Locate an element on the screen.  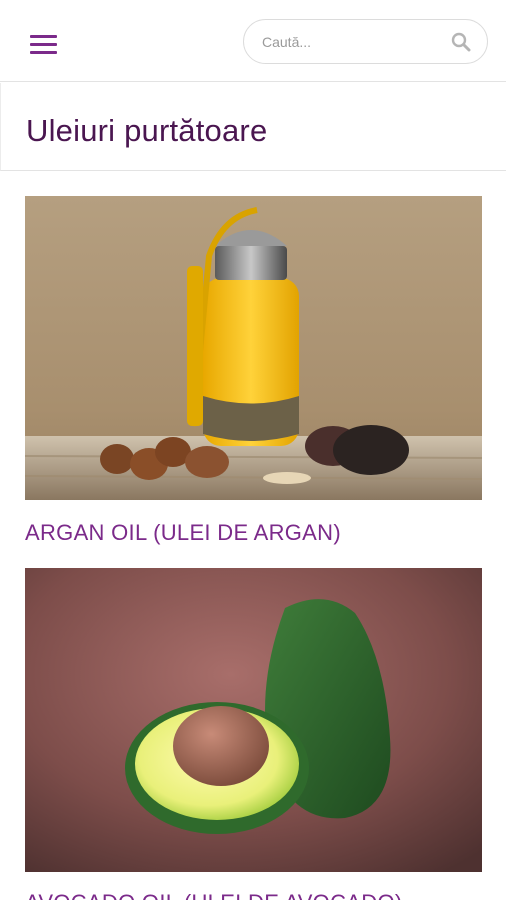
page-title: Uleiuri purtătoare is located at coordinates (147, 130).